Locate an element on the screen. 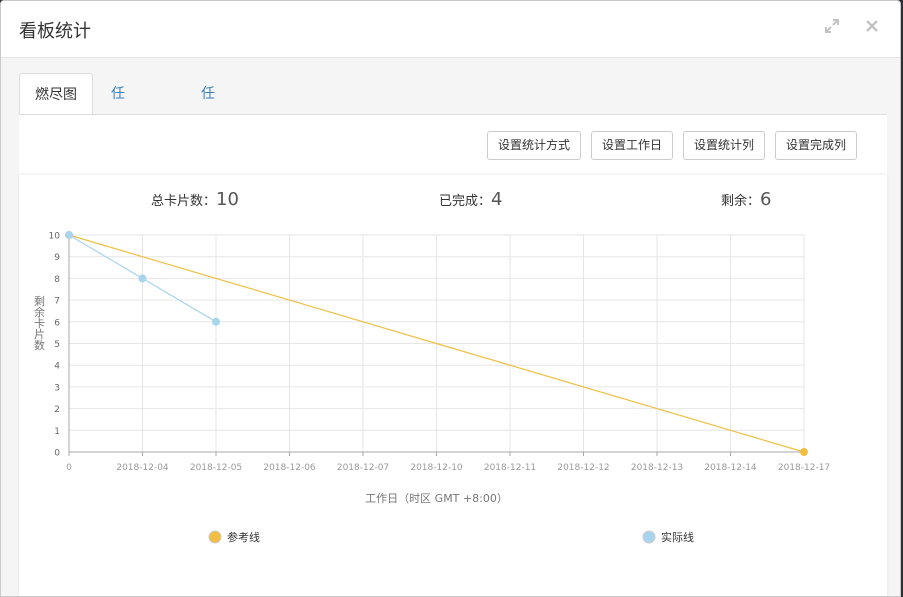 The image size is (903, 597). y-tick-label: 7 is located at coordinates (57, 302).